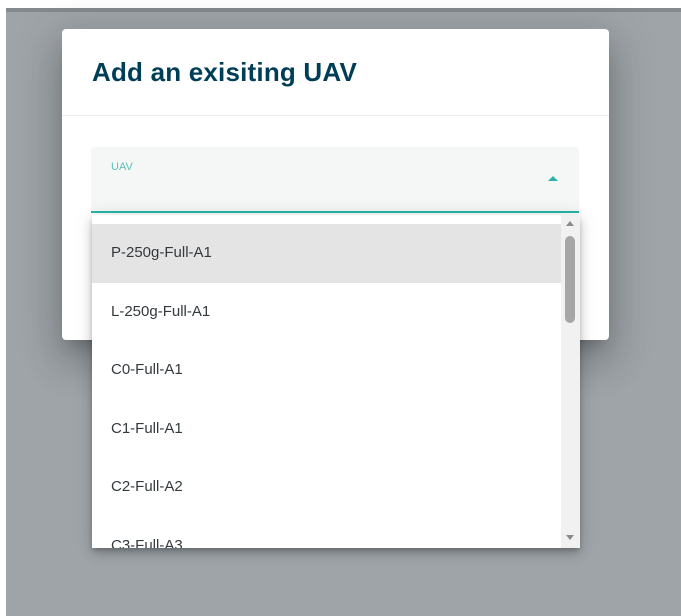 Image resolution: width=681 pixels, height=616 pixels. Describe the element at coordinates (343, 10) in the screenshot. I see `app-header-edge` at that location.